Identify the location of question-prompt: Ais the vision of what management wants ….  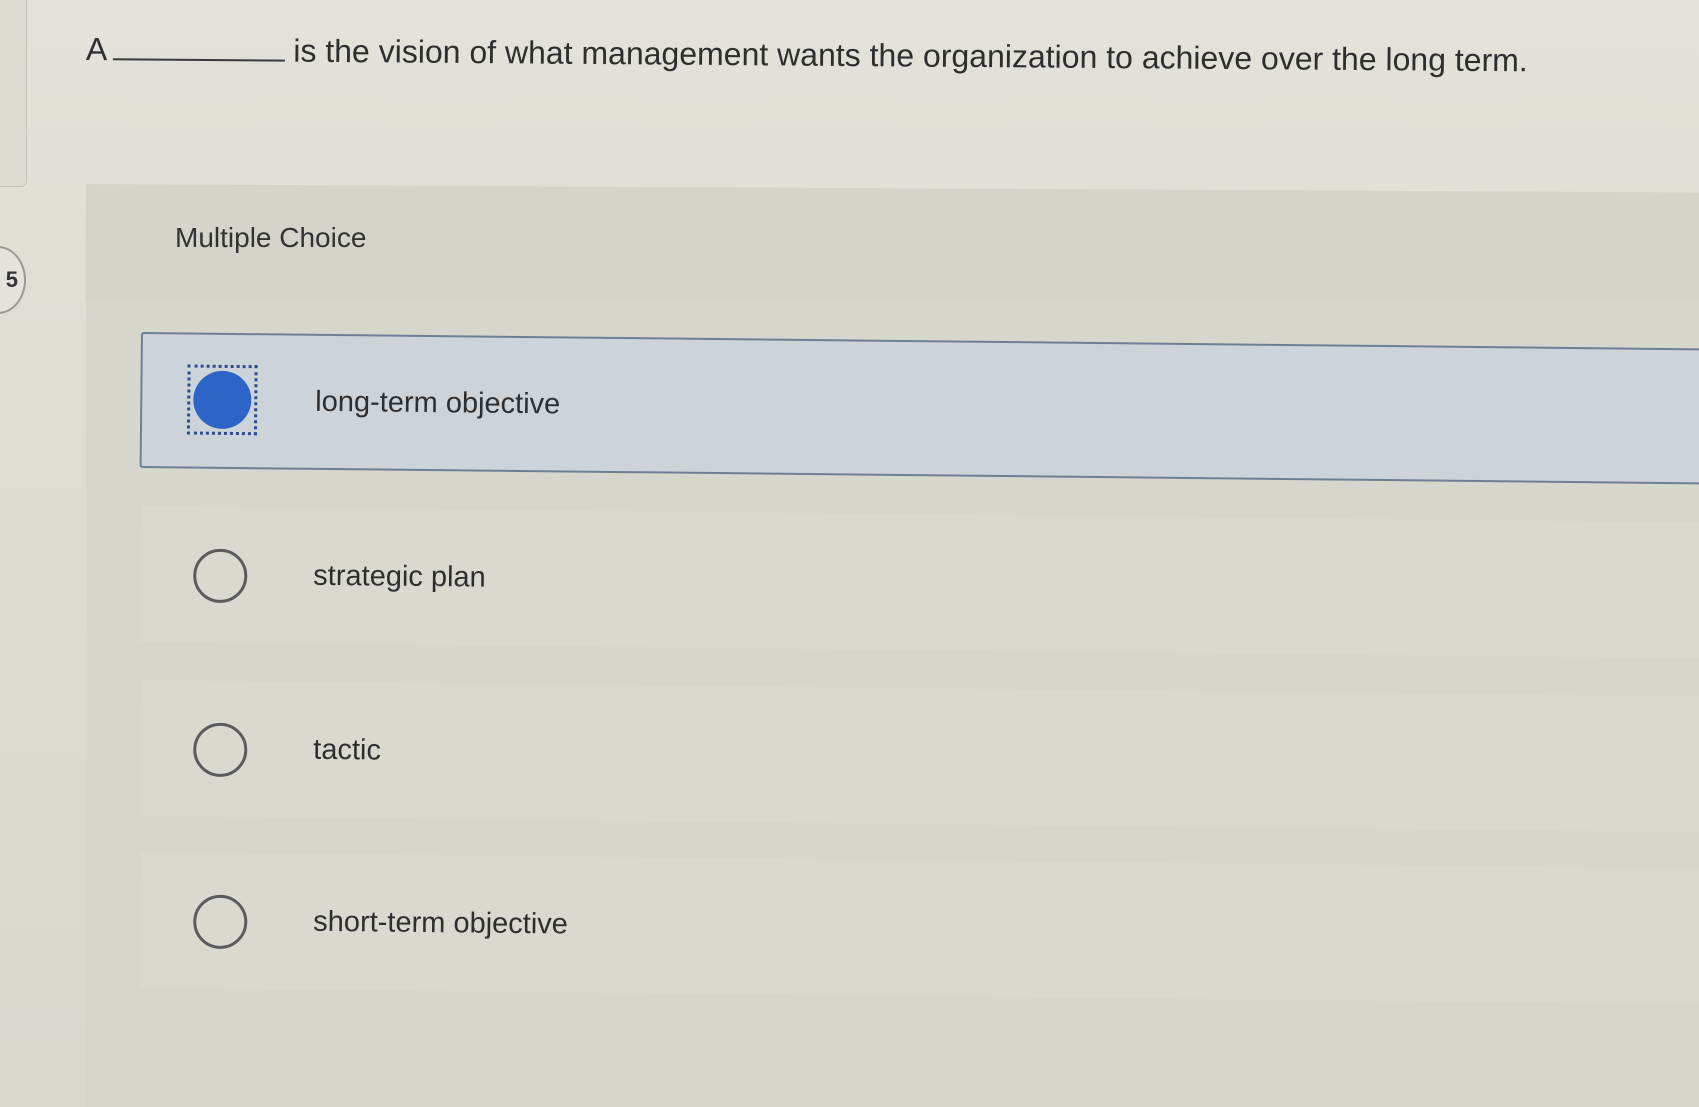
(807, 54).